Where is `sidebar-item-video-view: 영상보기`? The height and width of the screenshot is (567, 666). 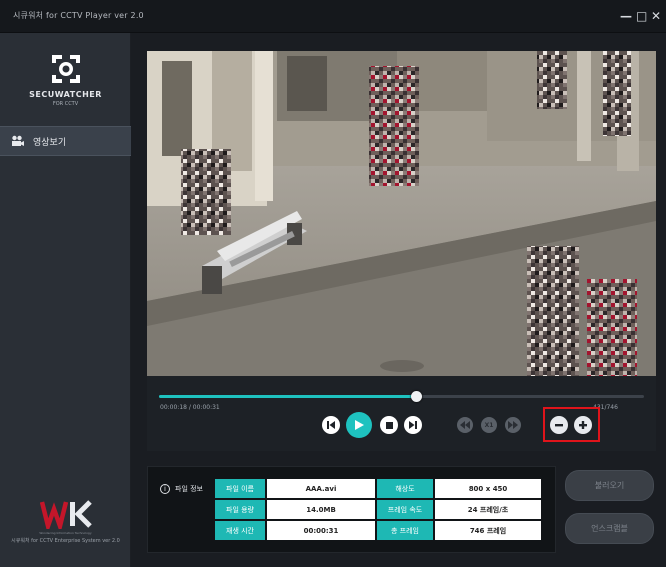
sidebar-item-video-view: 영상보기 is located at coordinates (65, 141).